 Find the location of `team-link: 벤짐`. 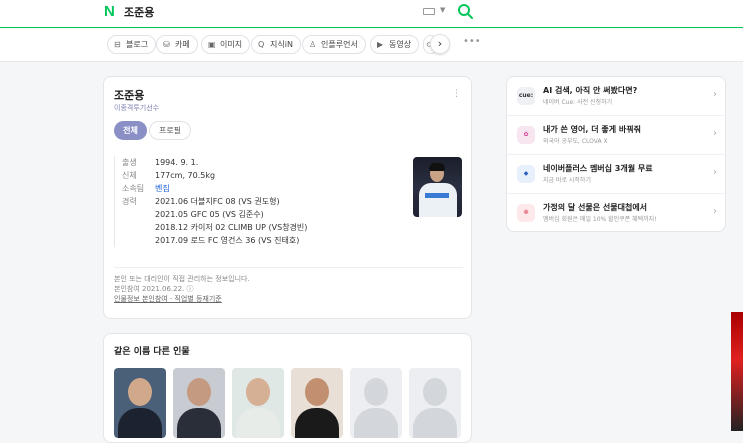

team-link: 벤짐 is located at coordinates (162, 188).